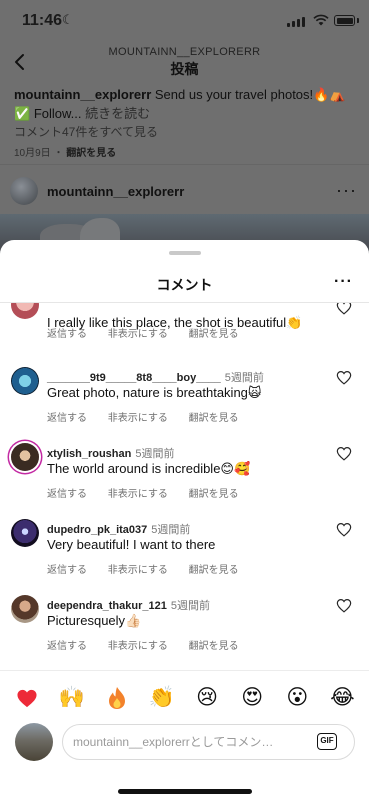  I want to click on status-time: 11:46, so click(42, 20).